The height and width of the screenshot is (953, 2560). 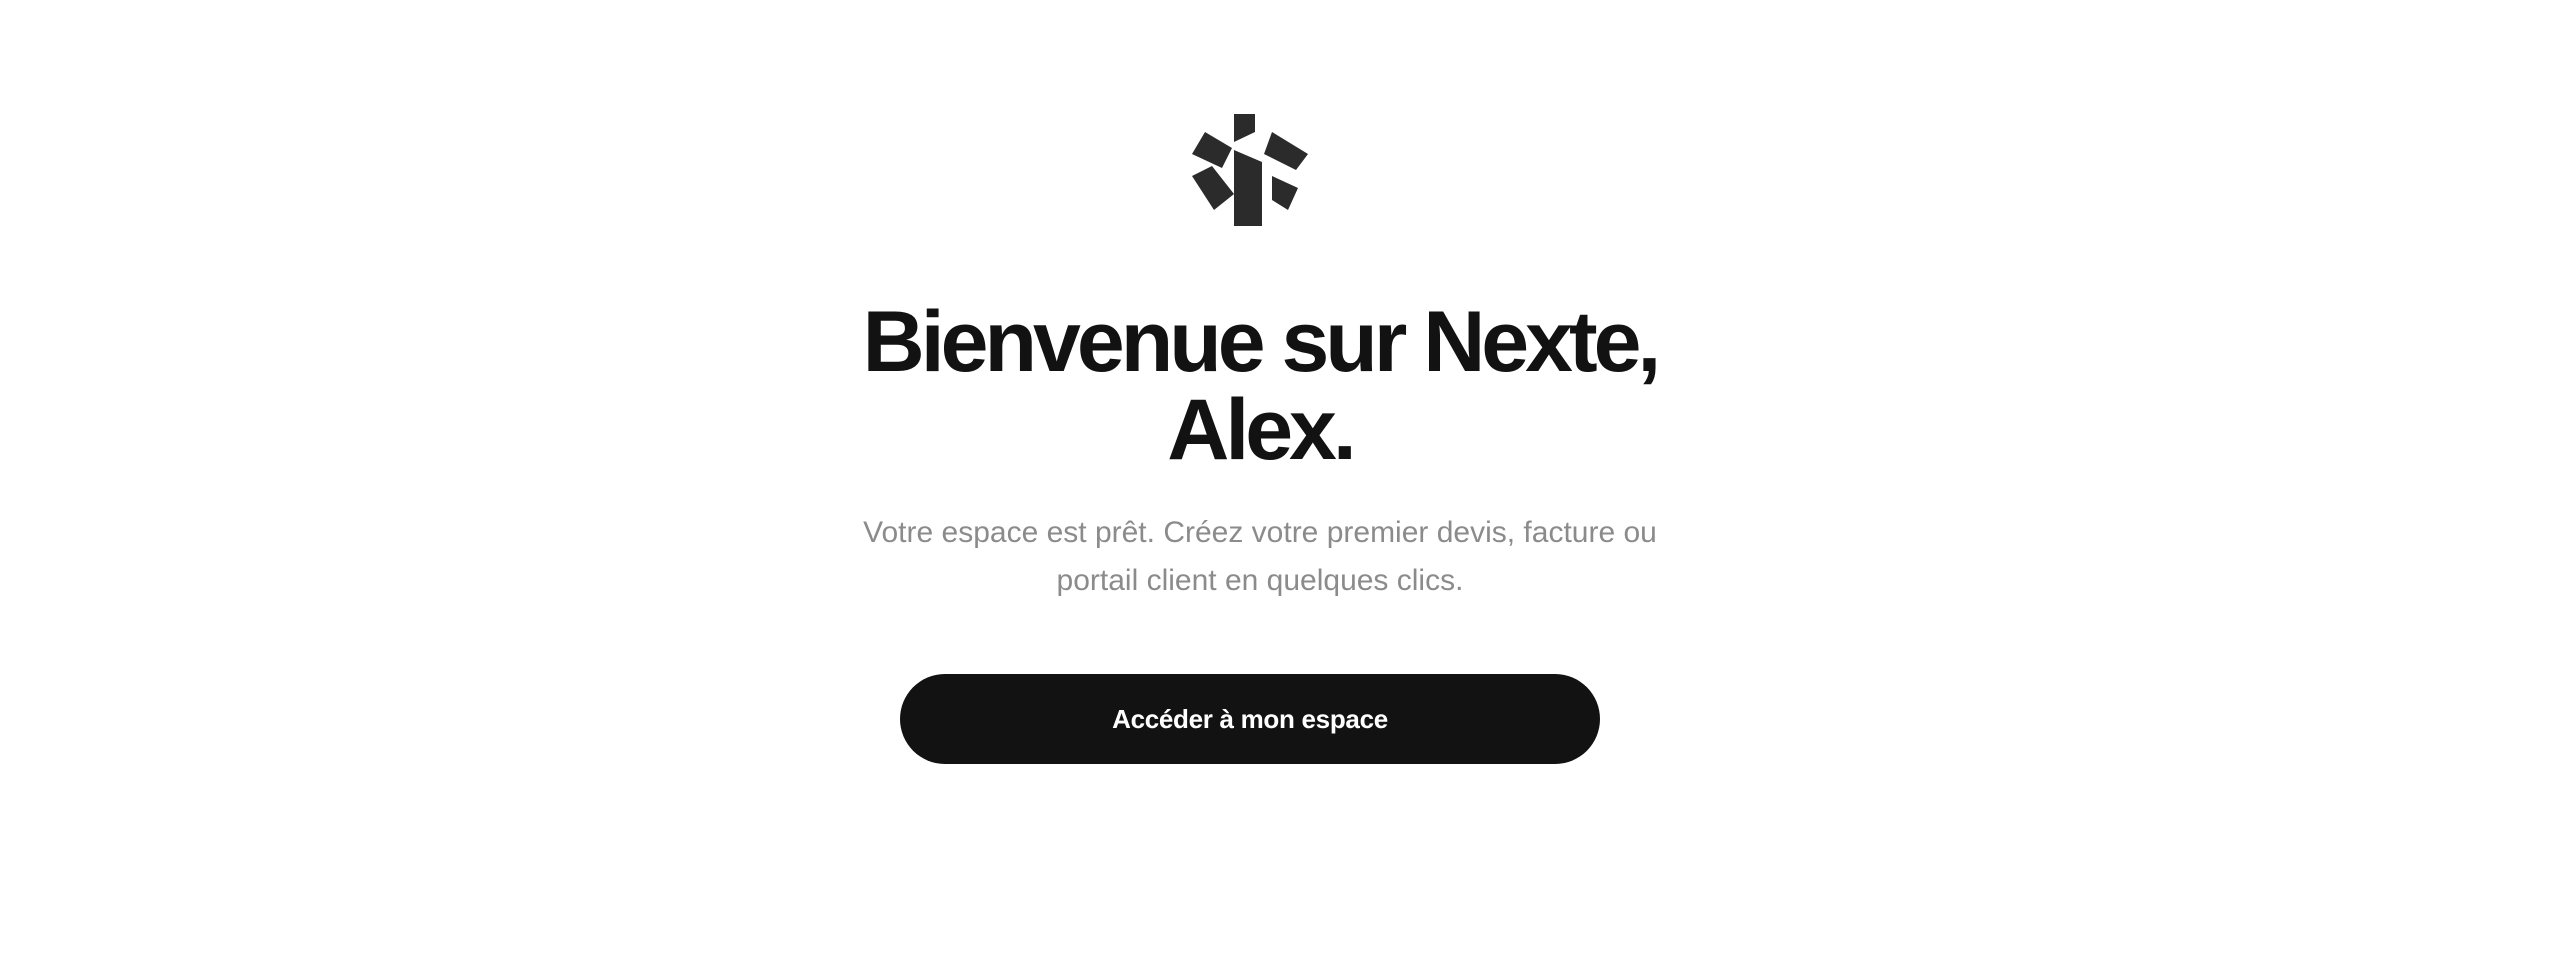 What do you see at coordinates (1260, 580) in the screenshot?
I see `welcome-subtitle-line-2: portail client en quelques clics.` at bounding box center [1260, 580].